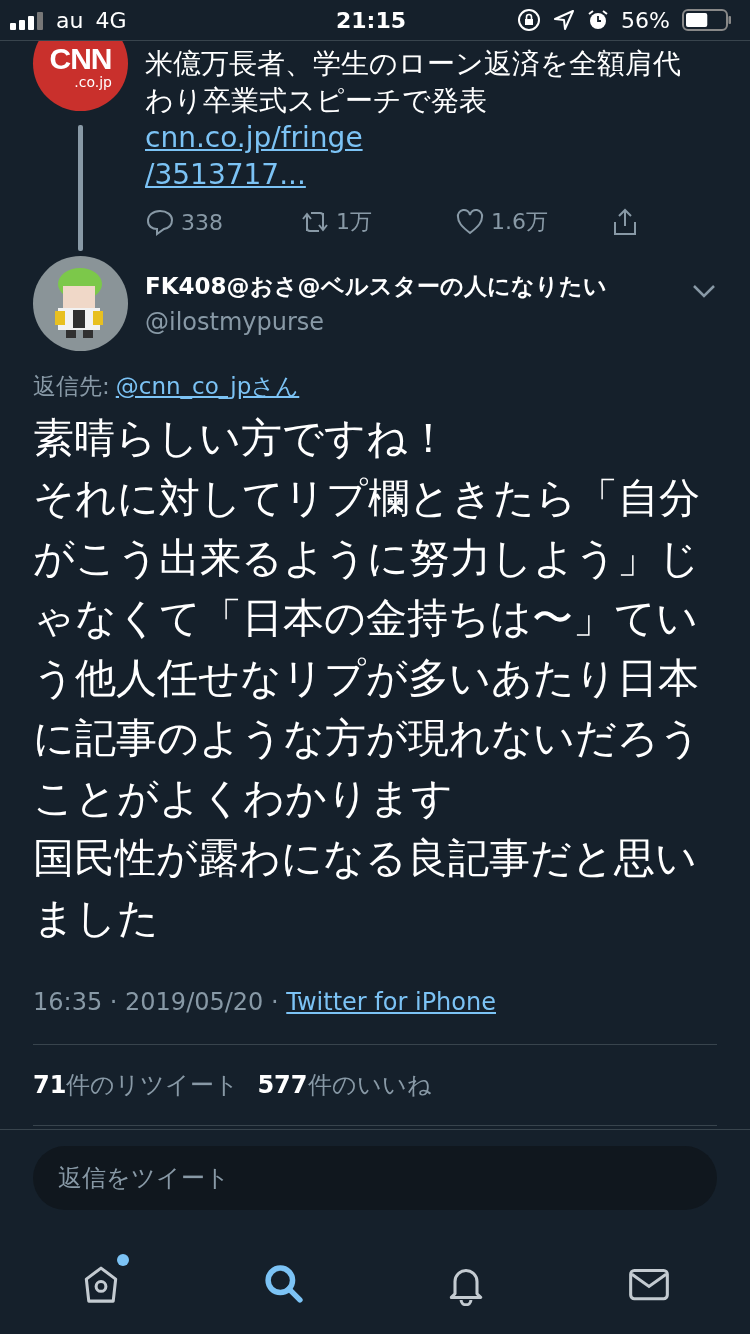  What do you see at coordinates (254, 137) in the screenshot?
I see `link: cnn.co.jp/fringe` at bounding box center [254, 137].